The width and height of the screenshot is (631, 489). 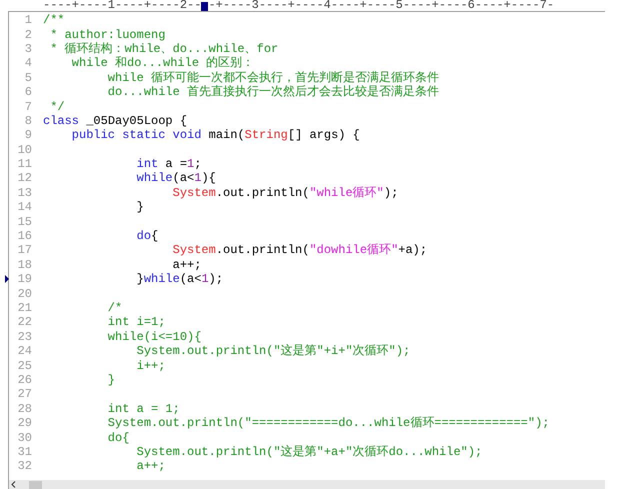 What do you see at coordinates (273, 351) in the screenshot?
I see `code-line: System.out.println("这是第"+i+"次循环");` at bounding box center [273, 351].